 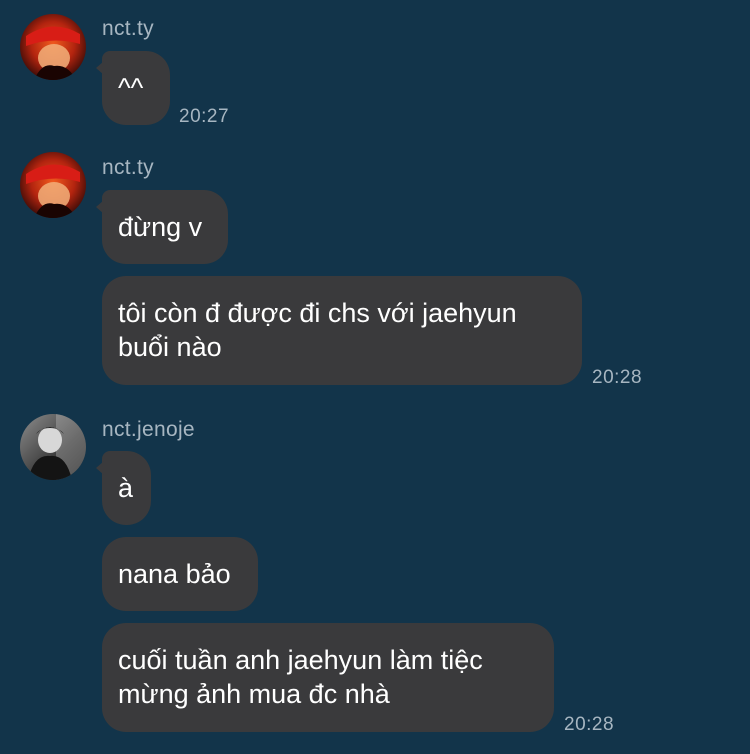 What do you see at coordinates (148, 429) in the screenshot?
I see `sender-name: nct.jenoje` at bounding box center [148, 429].